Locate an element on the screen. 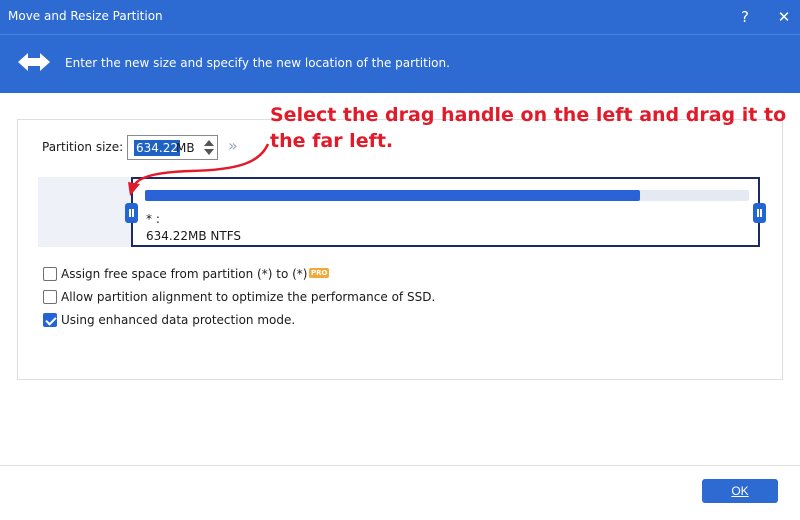 The height and width of the screenshot is (520, 800). partition-alignment-checkbox is located at coordinates (50, 297).